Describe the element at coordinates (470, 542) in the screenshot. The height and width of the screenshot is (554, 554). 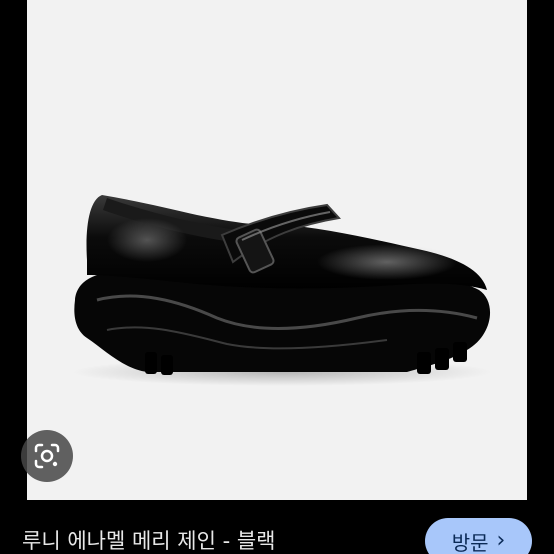
I see `visit-button-label: 방문` at that location.